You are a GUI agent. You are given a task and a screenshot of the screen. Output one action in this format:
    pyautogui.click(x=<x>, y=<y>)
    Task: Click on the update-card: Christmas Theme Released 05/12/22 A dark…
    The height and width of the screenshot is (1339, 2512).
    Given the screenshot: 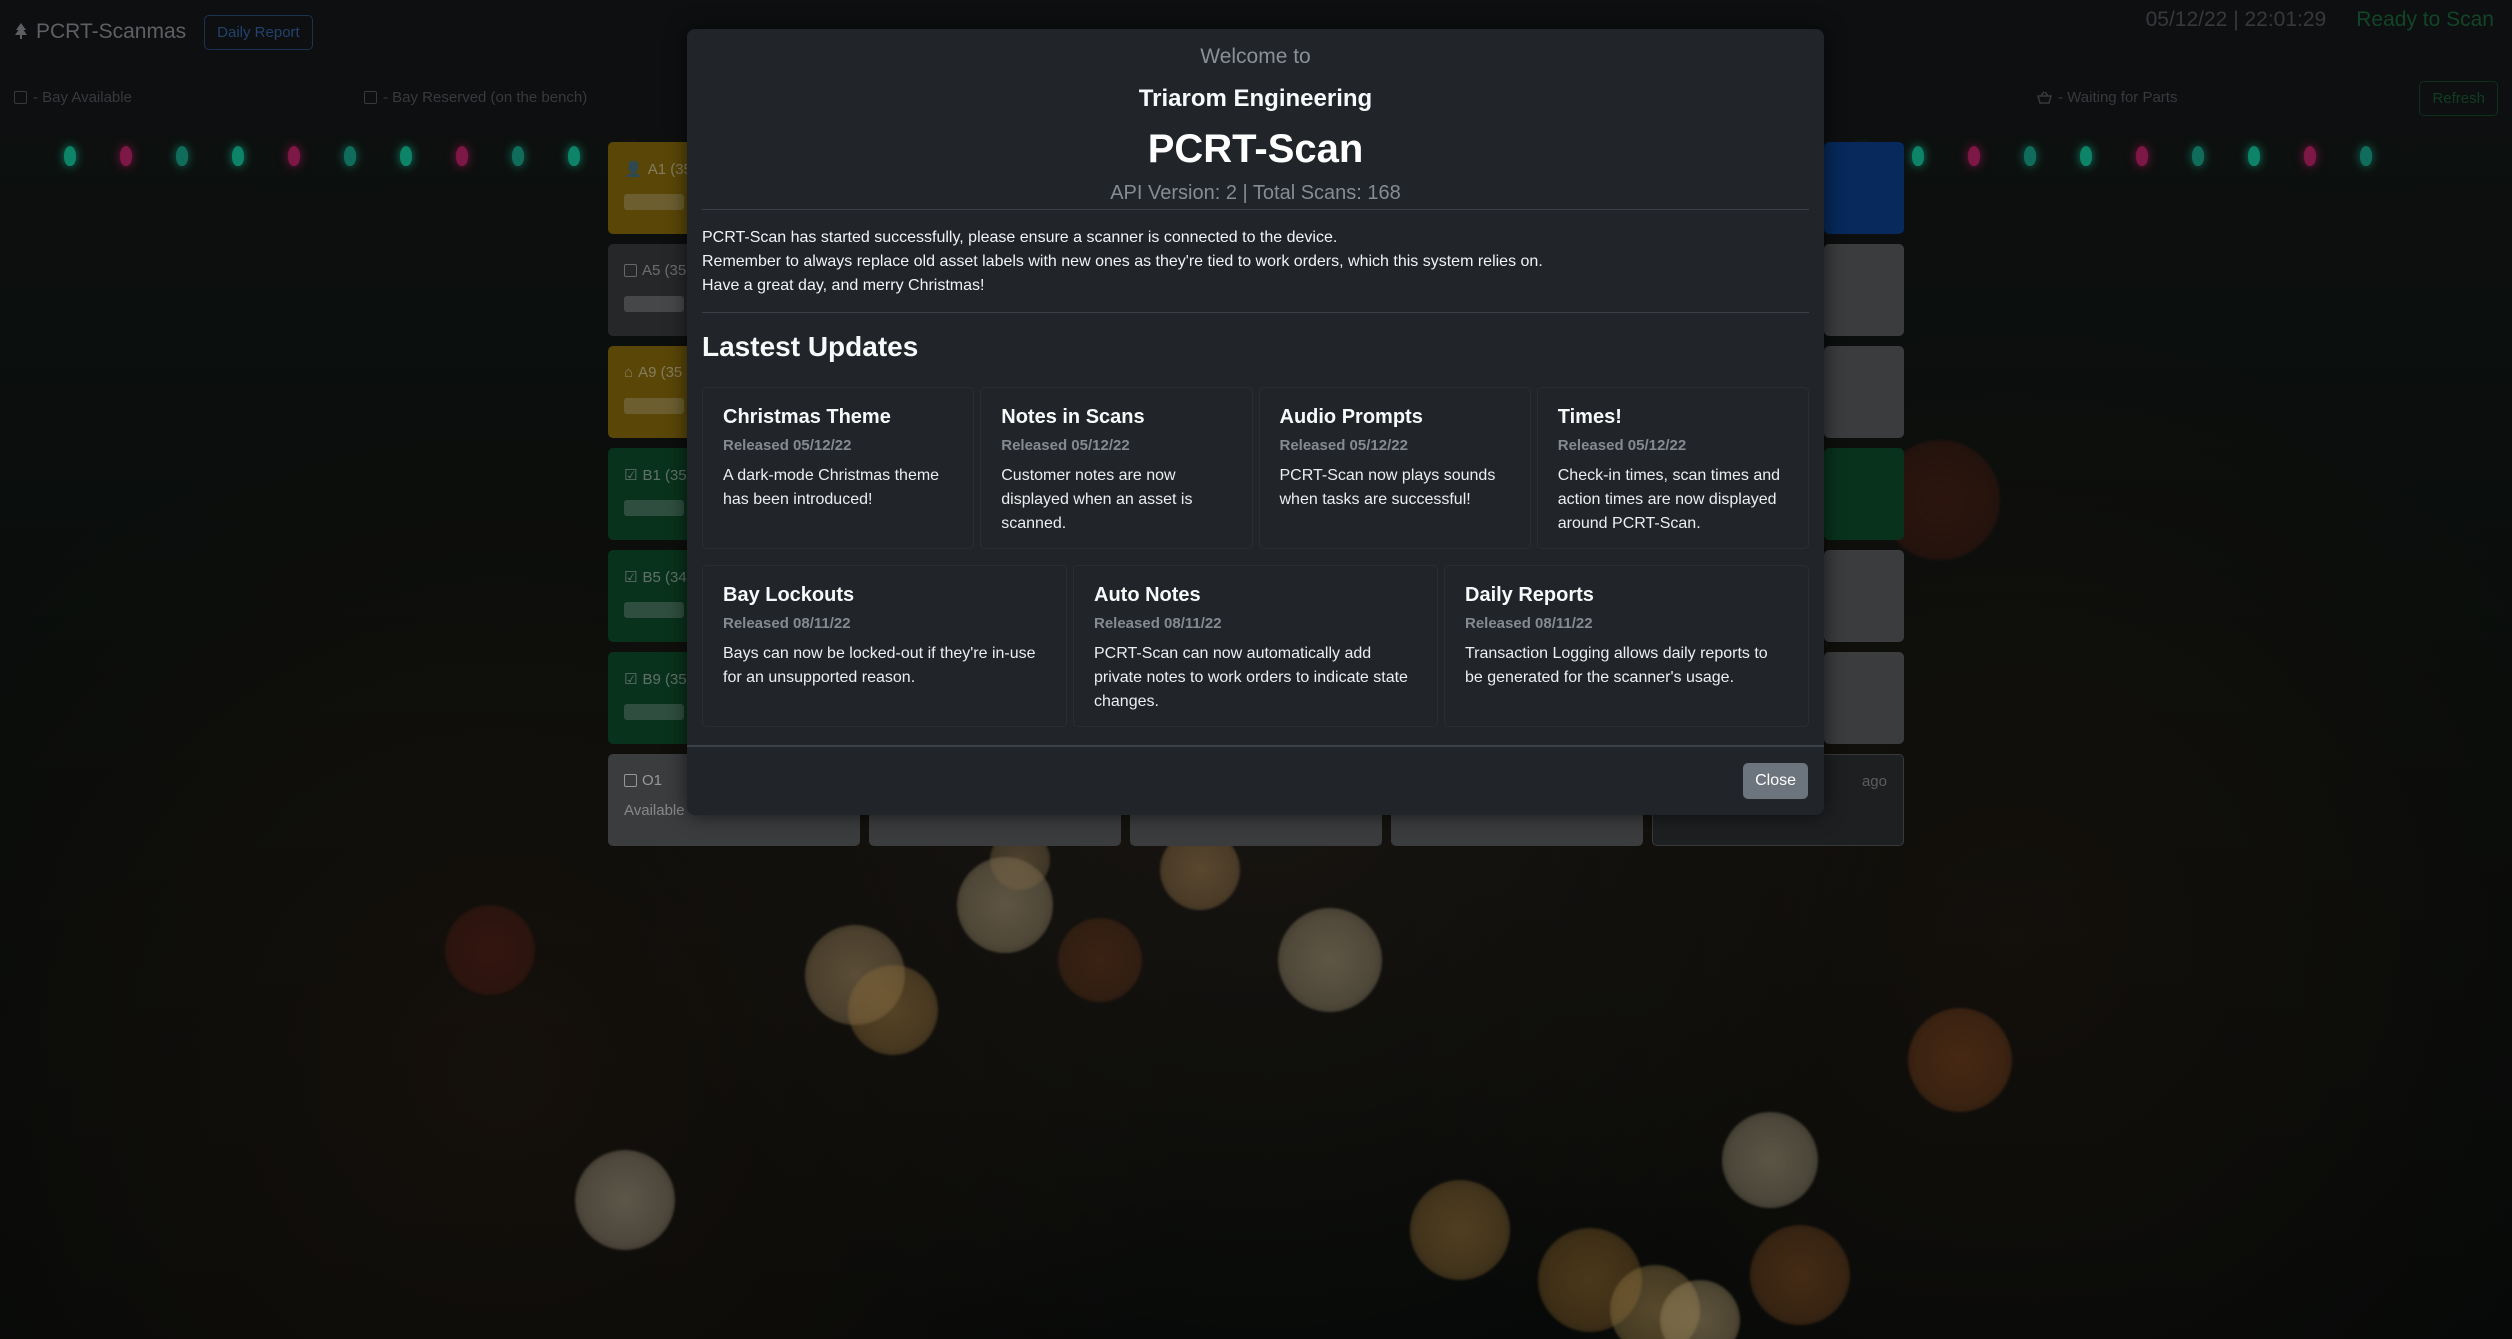 What is the action you would take?
    pyautogui.click(x=838, y=468)
    